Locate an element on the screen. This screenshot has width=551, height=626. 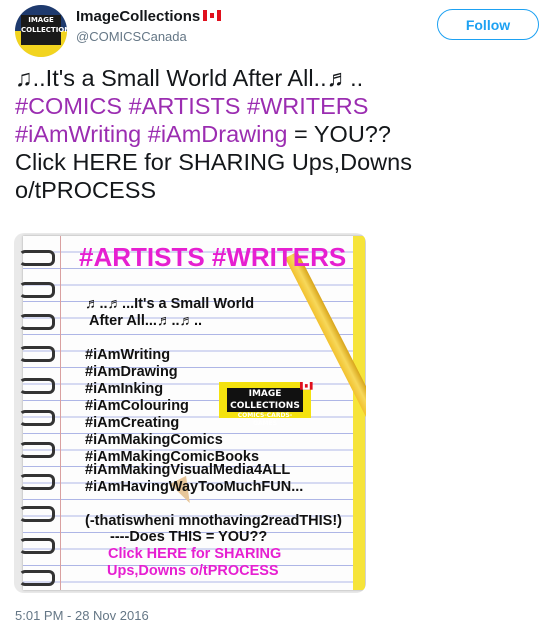
tweet-line-5: o/tPROCESS is located at coordinates (86, 190).